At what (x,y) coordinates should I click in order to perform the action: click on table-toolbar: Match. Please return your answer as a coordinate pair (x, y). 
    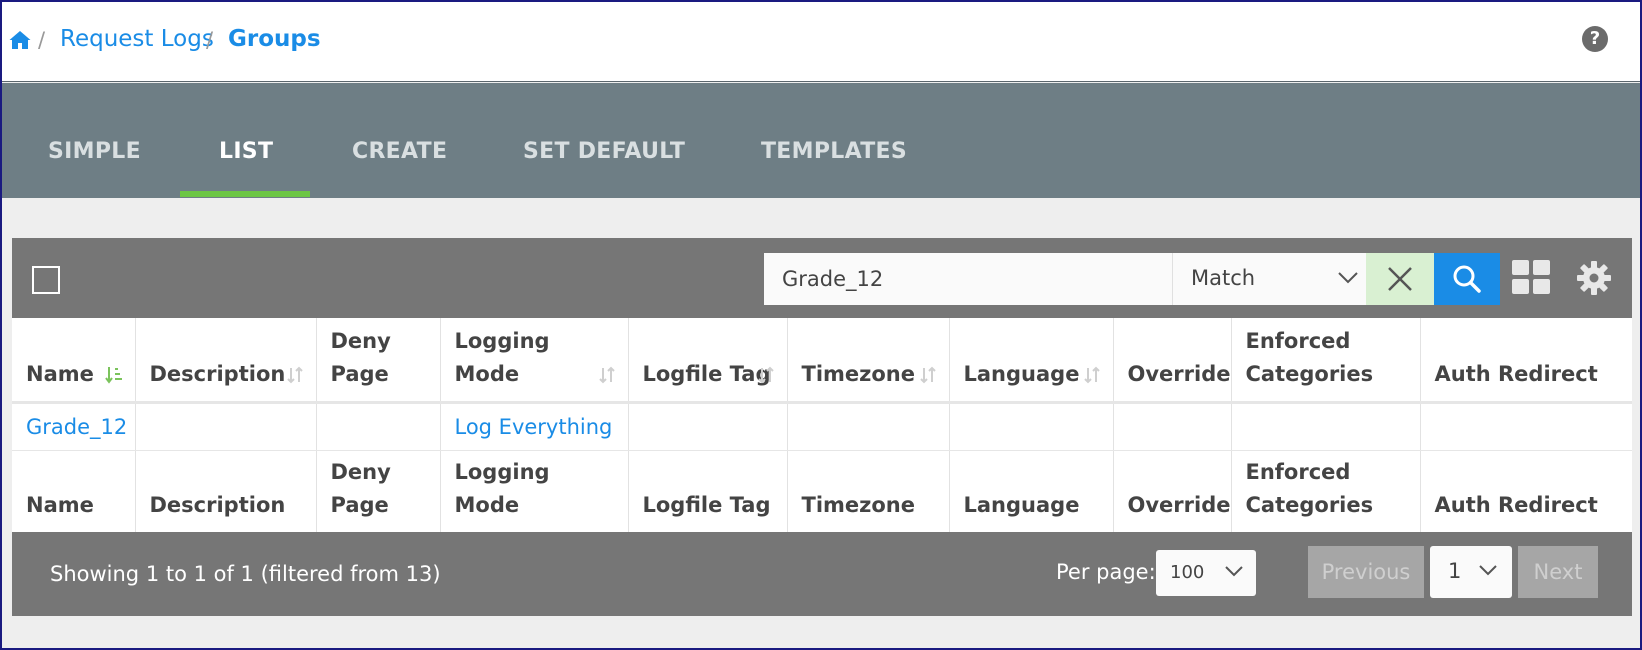
    Looking at the image, I should click on (822, 278).